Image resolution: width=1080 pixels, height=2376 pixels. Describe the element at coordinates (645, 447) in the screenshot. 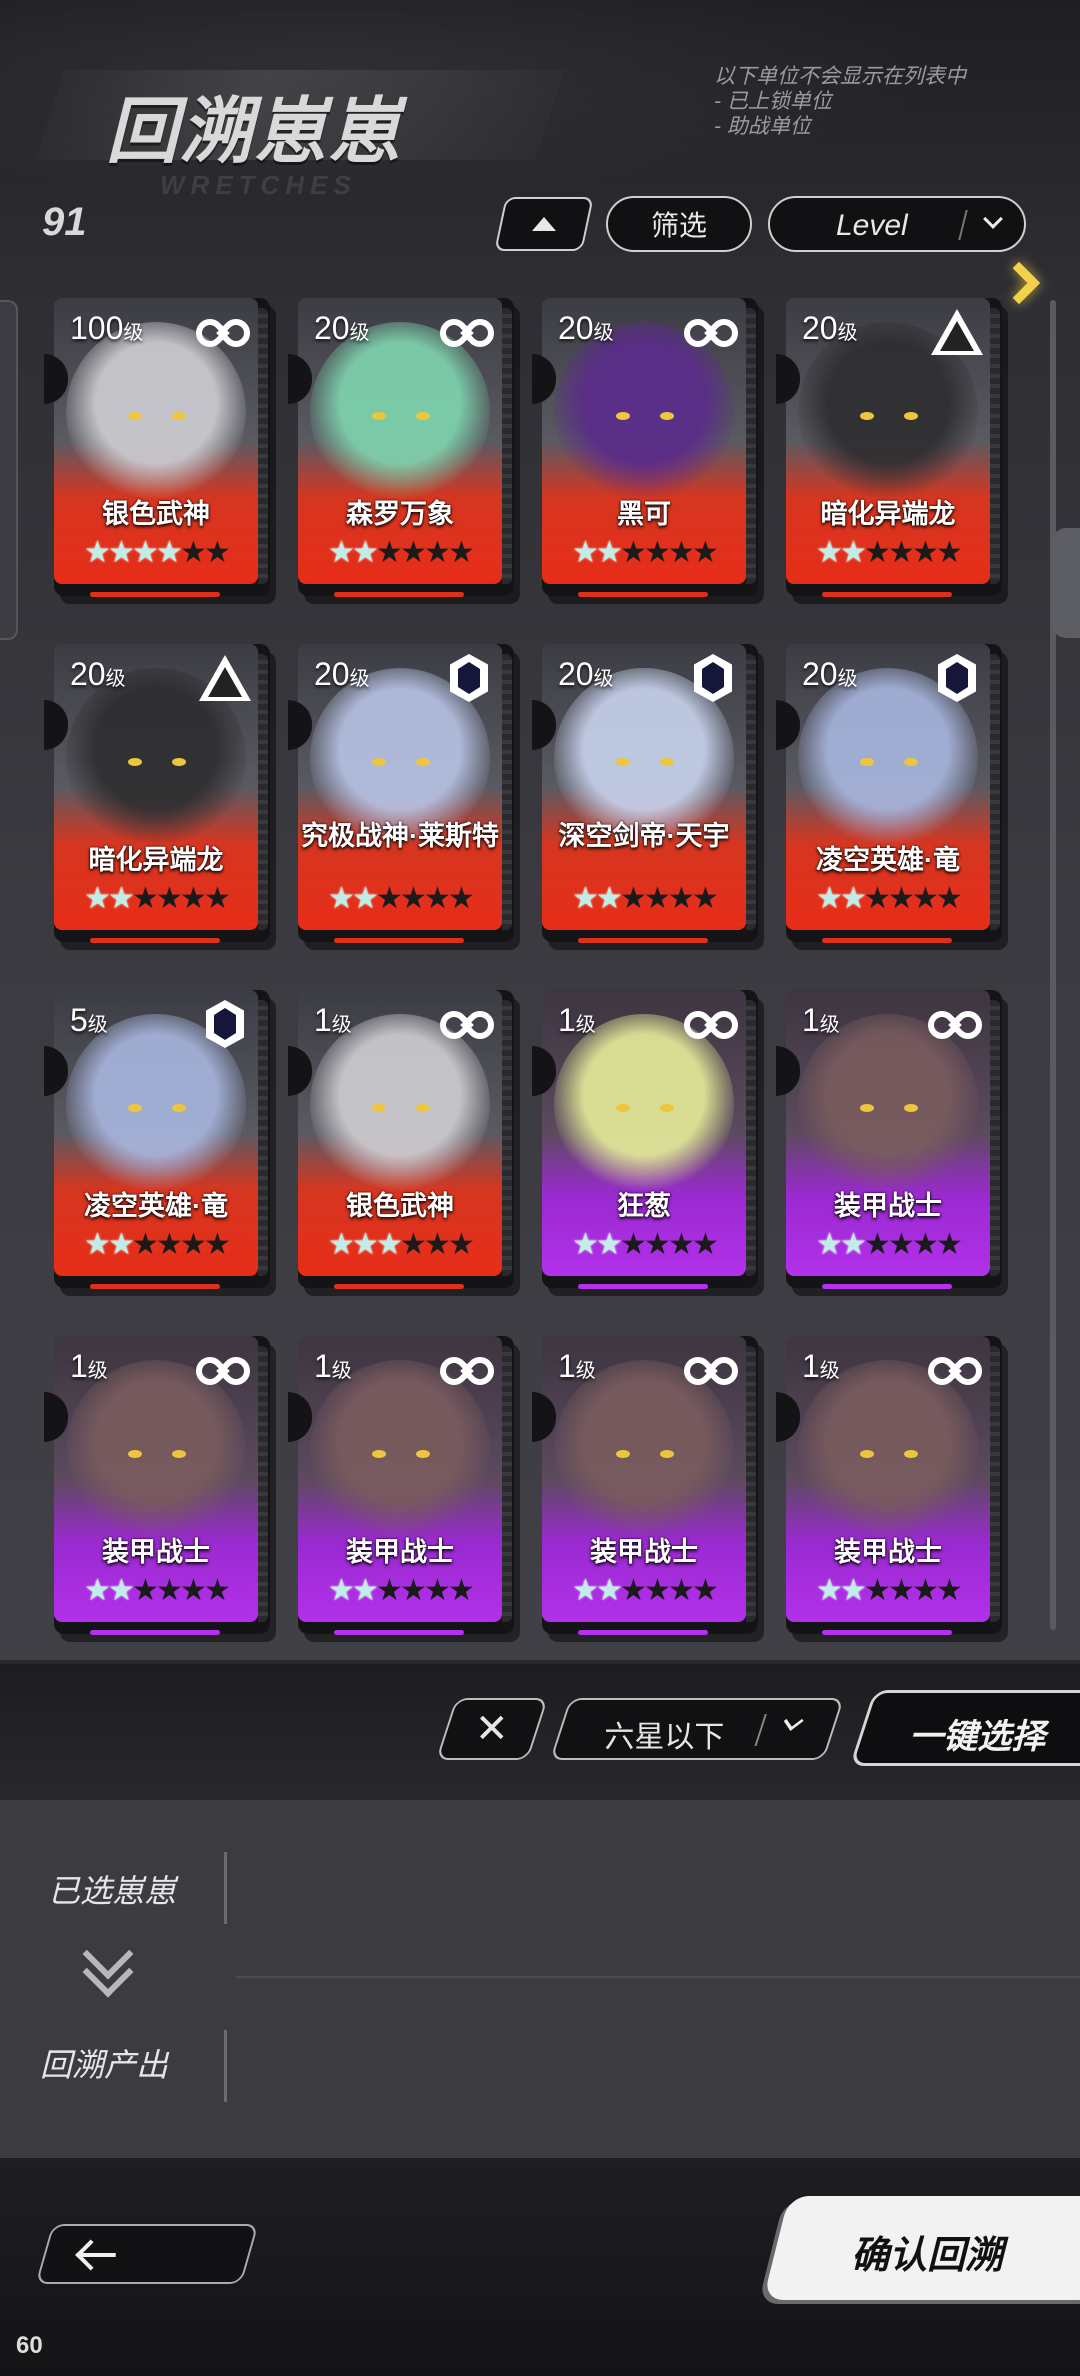

I see `unit-card: 20级 黑可 ★ ★ ★ ★ ★ ★` at that location.